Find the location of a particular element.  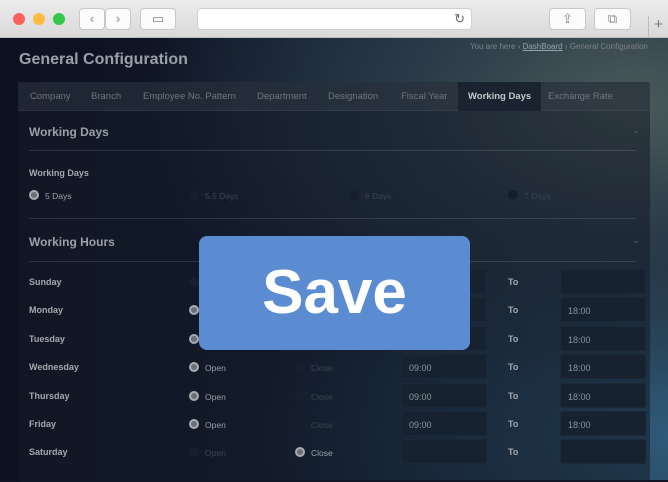

maximize-window-button is located at coordinates (59, 19).